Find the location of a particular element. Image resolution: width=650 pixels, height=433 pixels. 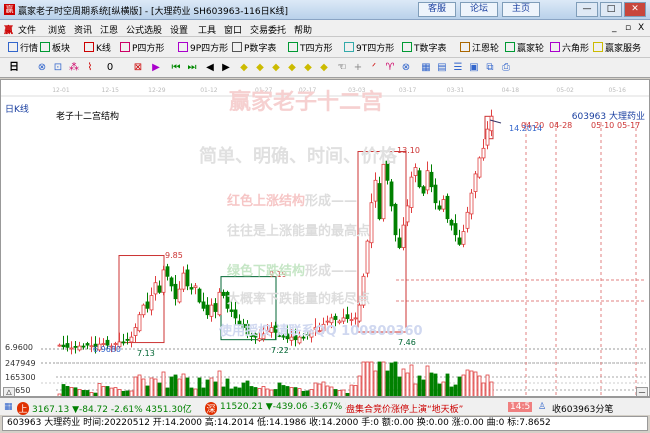

menu-settings: 设置 is located at coordinates (179, 29).